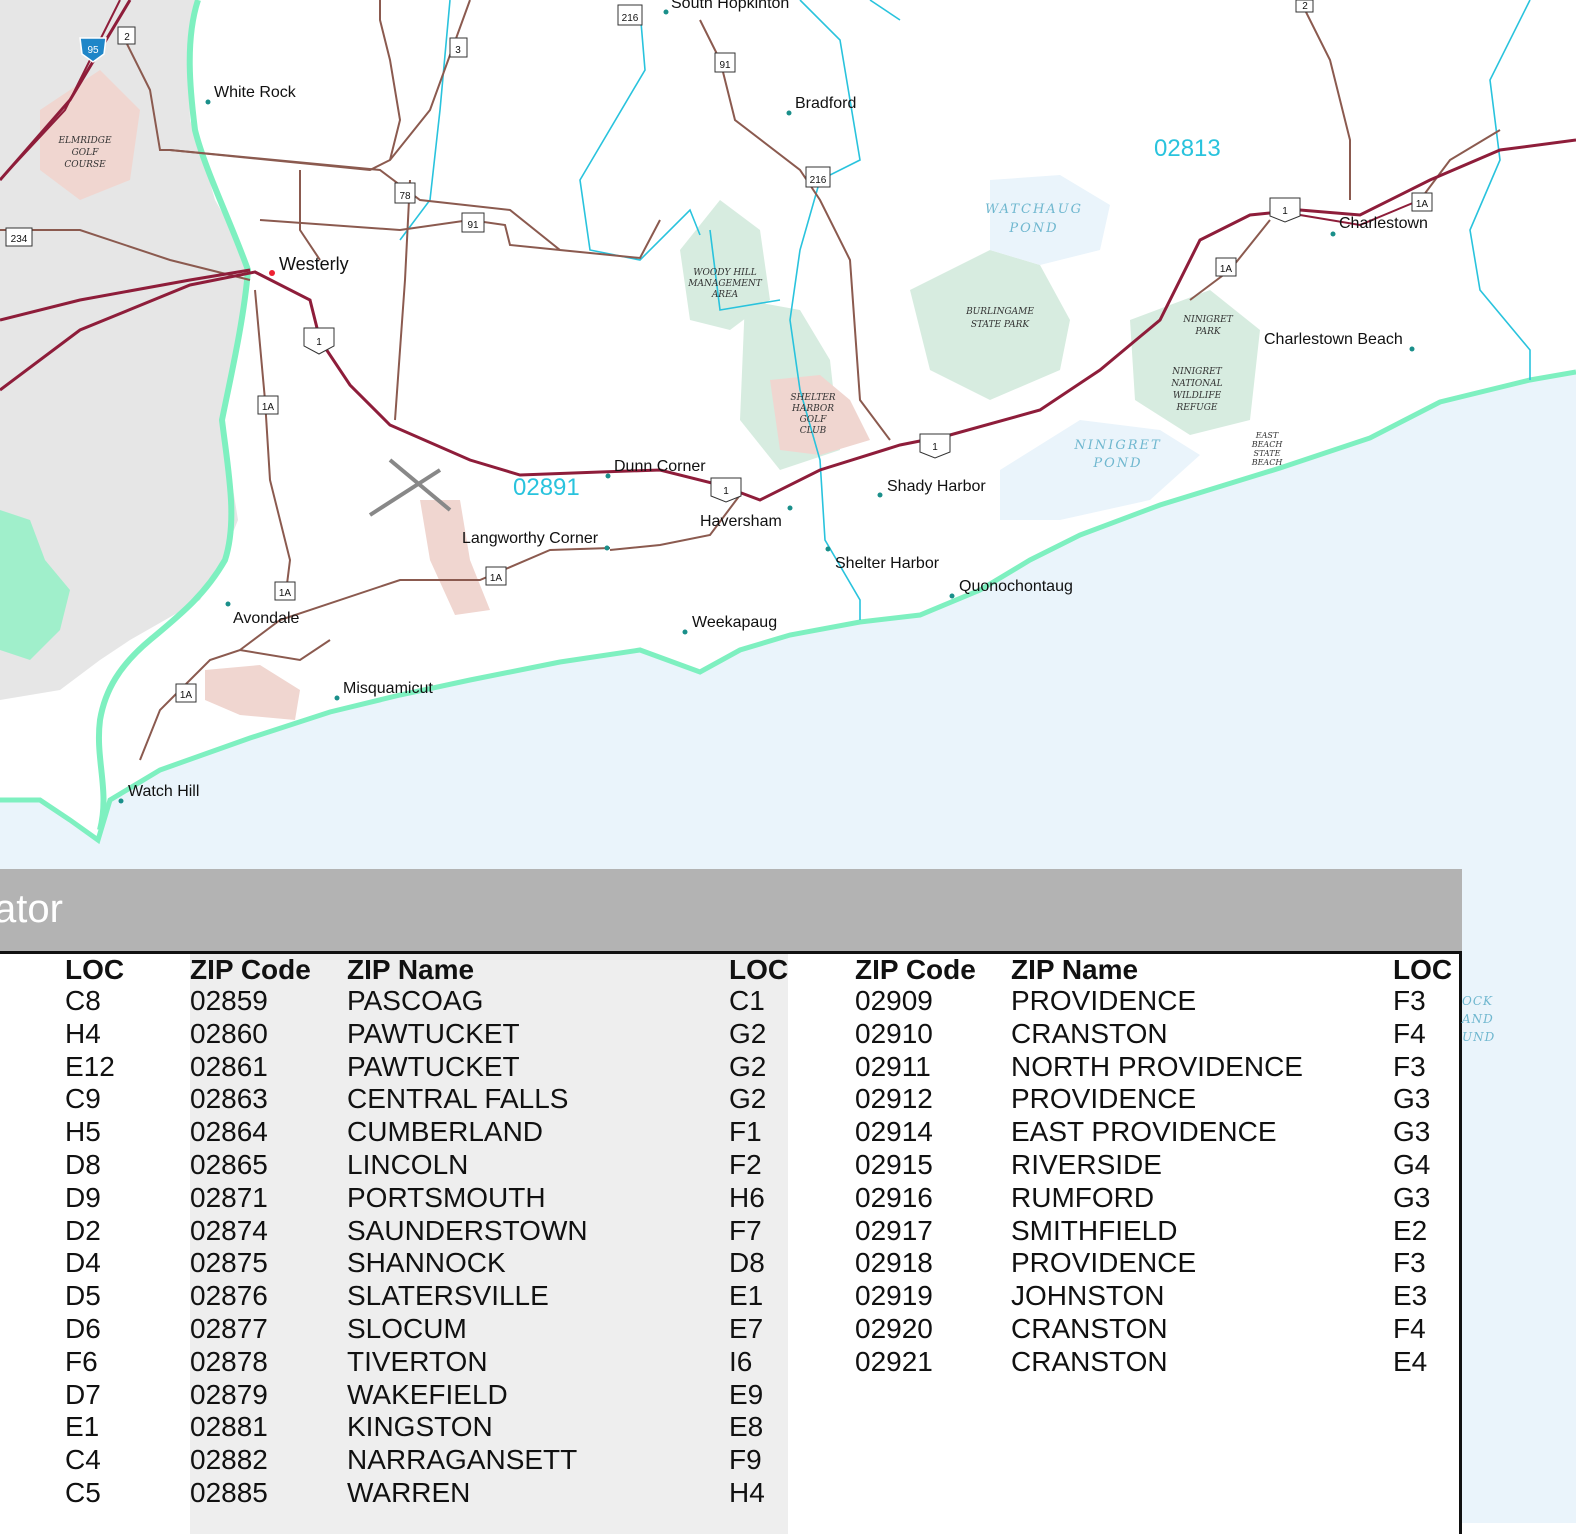  Describe the element at coordinates (417, 1361) in the screenshot. I see `zip-name-cell: TIVERTON` at that location.